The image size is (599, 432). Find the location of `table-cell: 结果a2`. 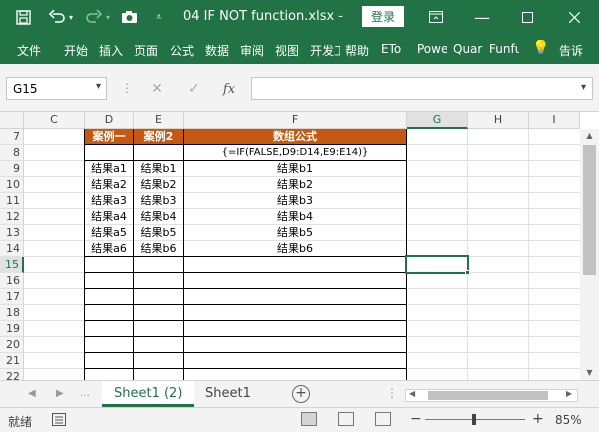

table-cell: 结果a2 is located at coordinates (109, 185).